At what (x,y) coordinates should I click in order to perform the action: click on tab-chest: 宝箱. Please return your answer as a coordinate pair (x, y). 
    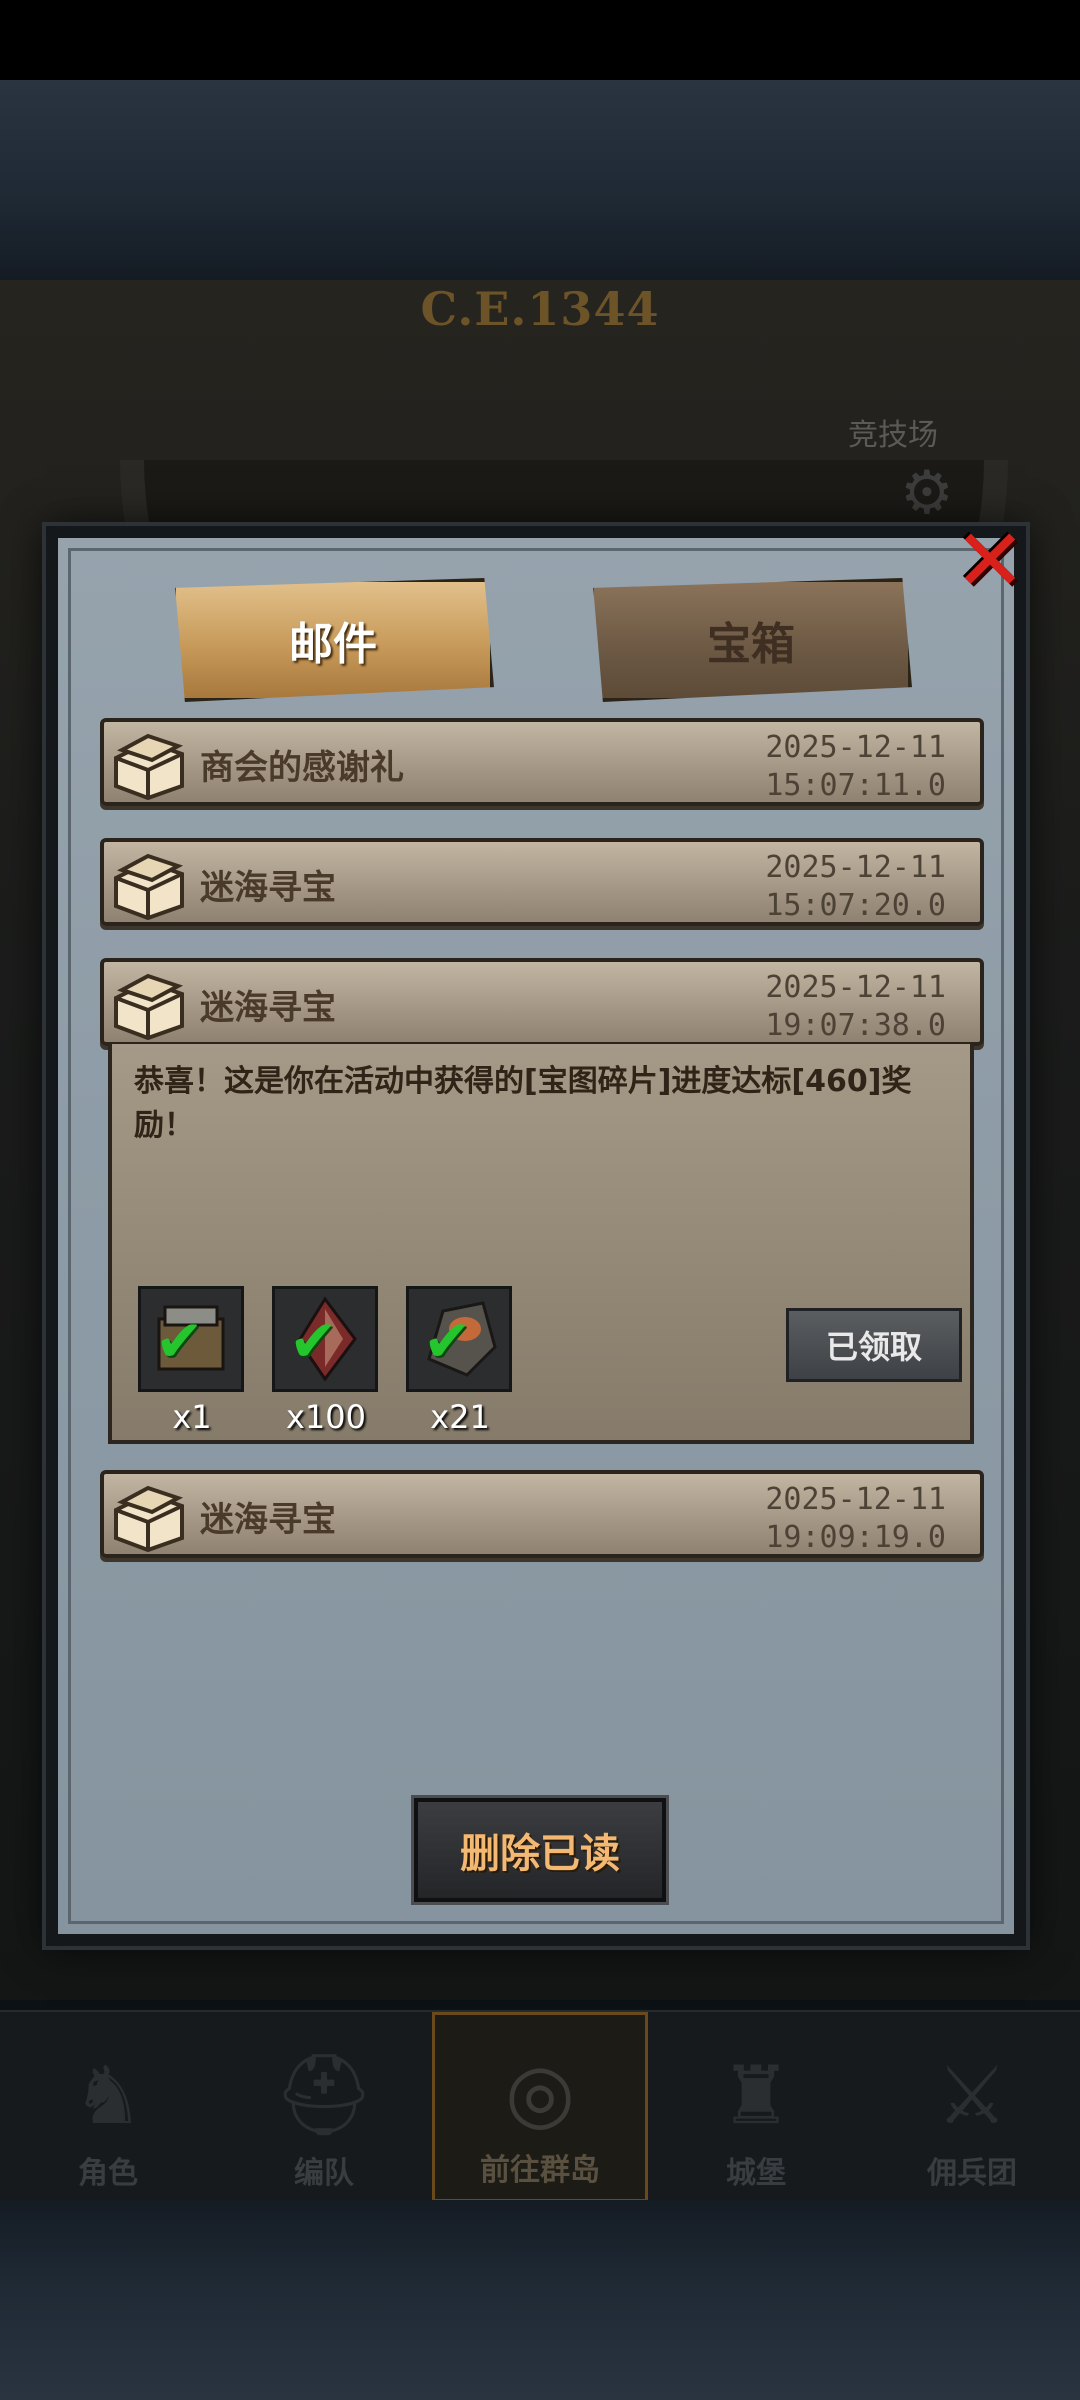
    Looking at the image, I should click on (752, 640).